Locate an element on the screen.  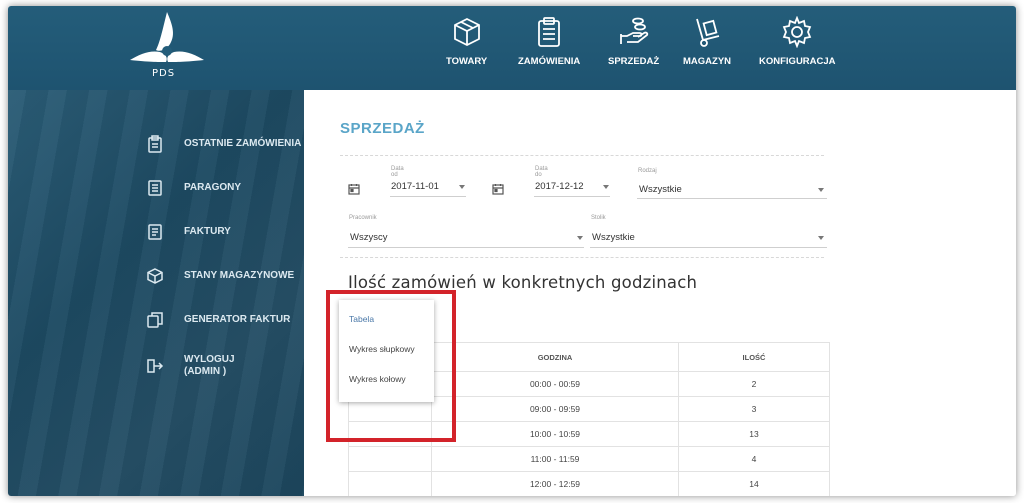
logo-icon is located at coordinates (167, 37).